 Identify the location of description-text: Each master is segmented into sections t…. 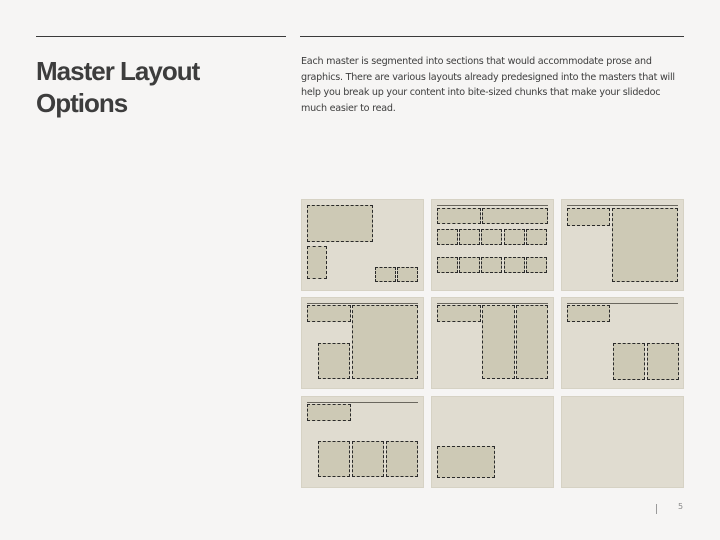
(488, 85).